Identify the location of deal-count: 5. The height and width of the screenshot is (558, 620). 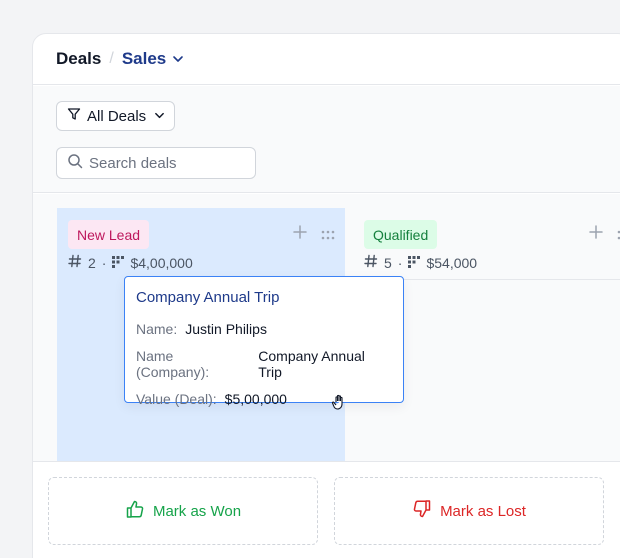
(388, 262).